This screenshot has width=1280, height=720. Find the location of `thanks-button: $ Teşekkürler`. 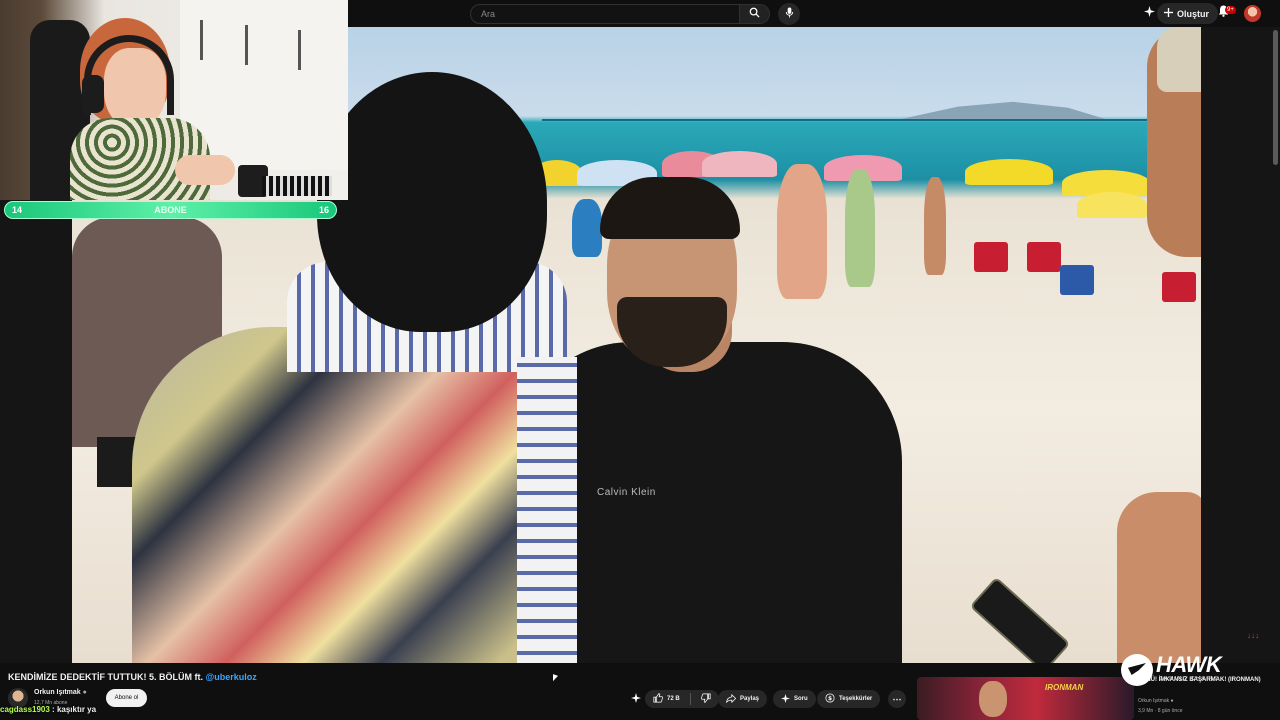

thanks-button: $ Teşekkürler is located at coordinates (849, 699).